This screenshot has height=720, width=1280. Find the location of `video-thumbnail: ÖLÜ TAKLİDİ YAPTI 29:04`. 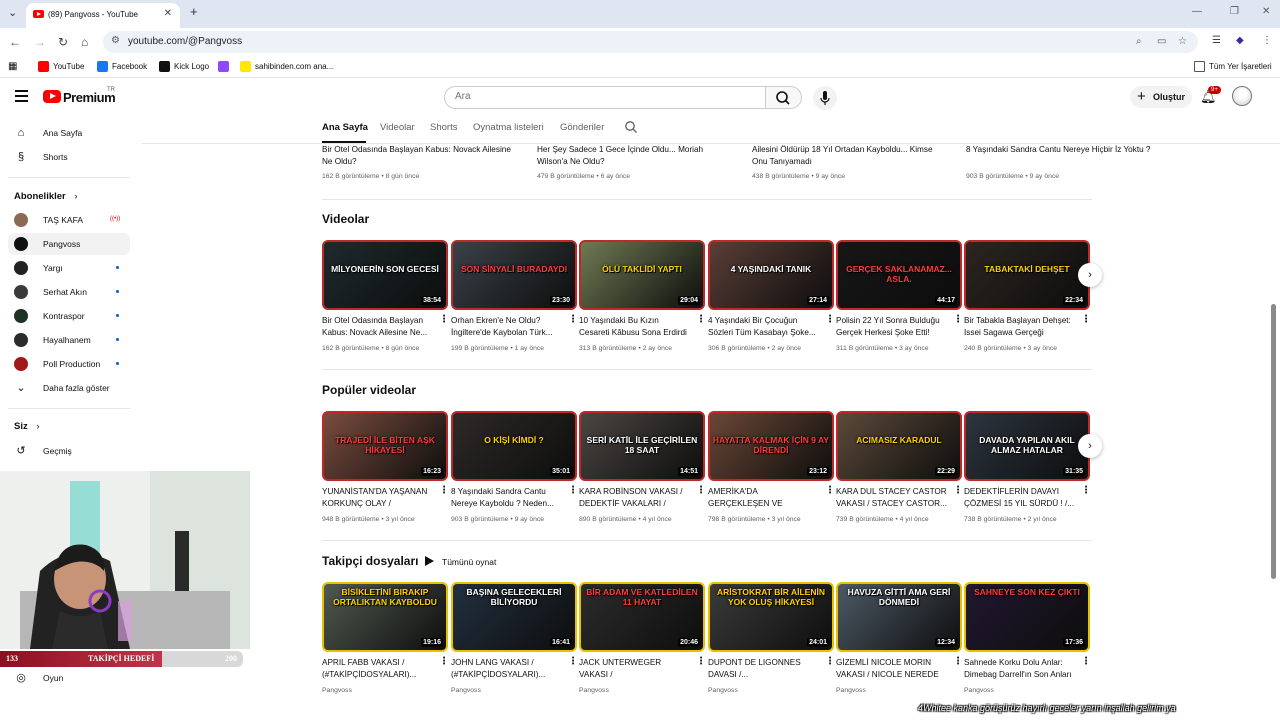

video-thumbnail: ÖLÜ TAKLİDİ YAPTI 29:04 is located at coordinates (642, 275).